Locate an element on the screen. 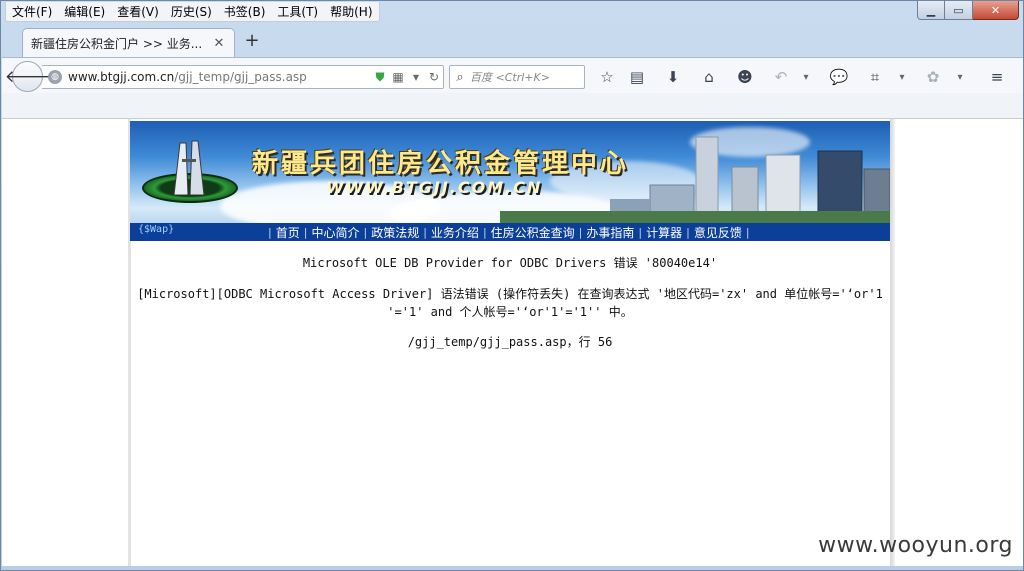  window-controls: ▁ ▭ ✕ is located at coordinates (968, 10).